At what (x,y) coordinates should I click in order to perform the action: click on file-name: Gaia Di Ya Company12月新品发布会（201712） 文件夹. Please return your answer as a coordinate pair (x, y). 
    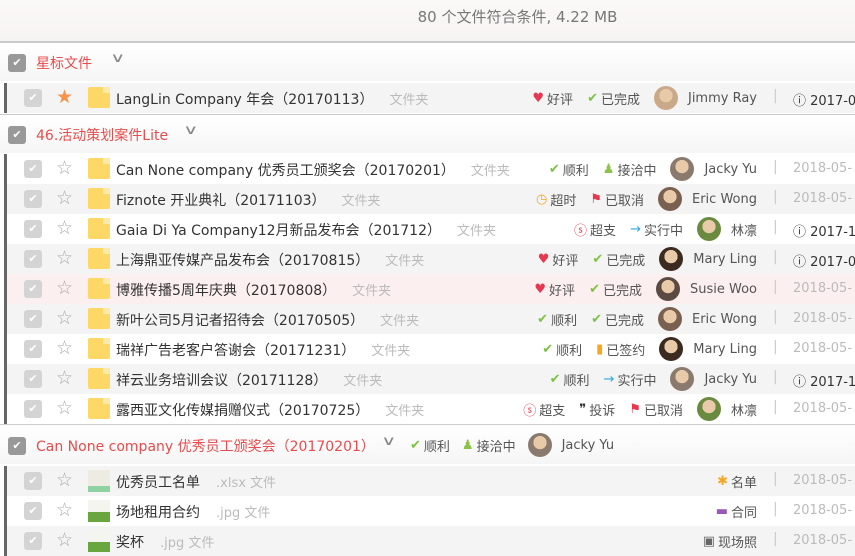
    Looking at the image, I should click on (306, 230).